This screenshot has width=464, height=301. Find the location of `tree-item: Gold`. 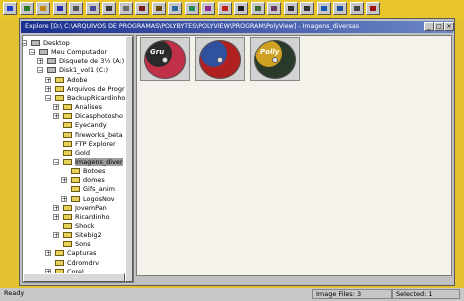

tree-item: Gold is located at coordinates (76, 153).